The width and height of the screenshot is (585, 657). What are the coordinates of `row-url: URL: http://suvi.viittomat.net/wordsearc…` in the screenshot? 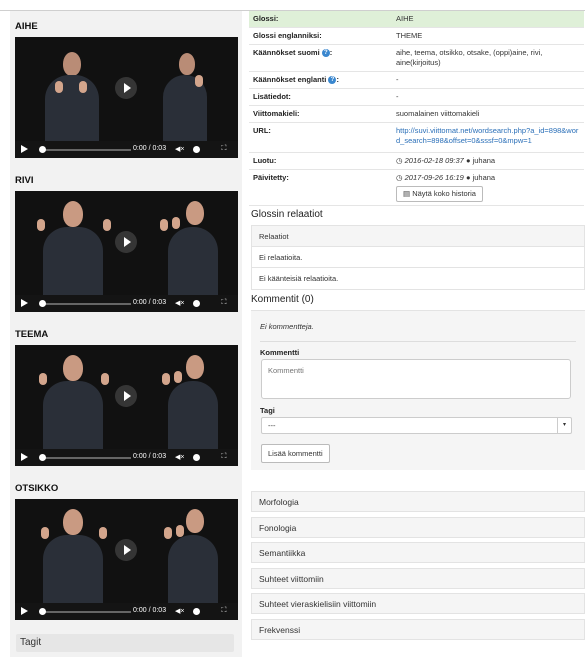 It's located at (416, 137).